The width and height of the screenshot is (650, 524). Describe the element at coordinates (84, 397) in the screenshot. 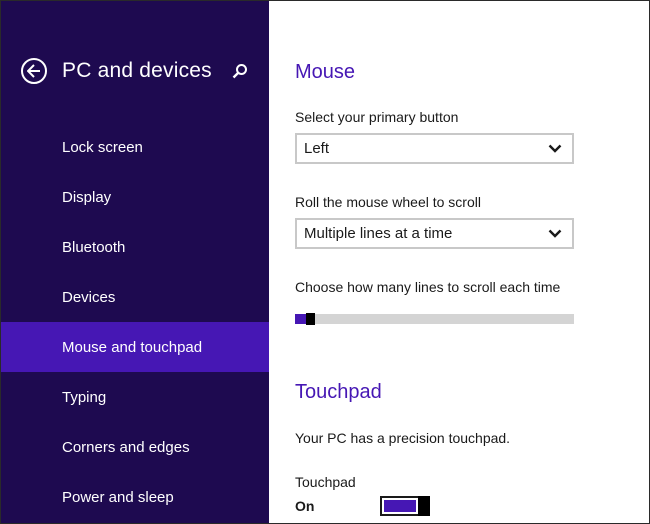

I see `sidebar-item-label: Typing` at that location.